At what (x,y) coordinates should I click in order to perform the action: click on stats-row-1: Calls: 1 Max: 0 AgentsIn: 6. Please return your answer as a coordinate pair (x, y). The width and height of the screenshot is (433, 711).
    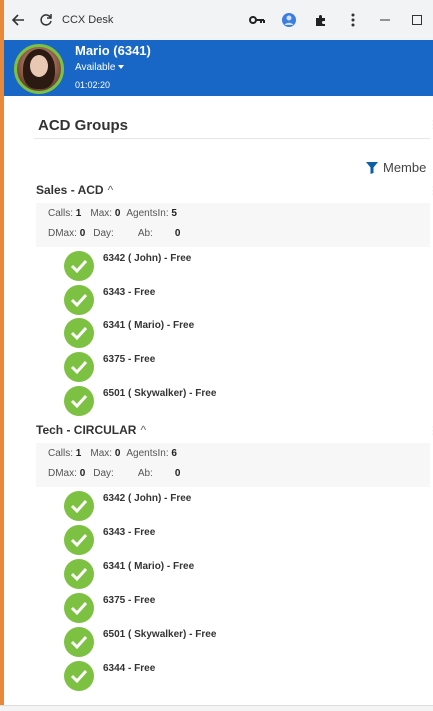
    Looking at the image, I should click on (112, 453).